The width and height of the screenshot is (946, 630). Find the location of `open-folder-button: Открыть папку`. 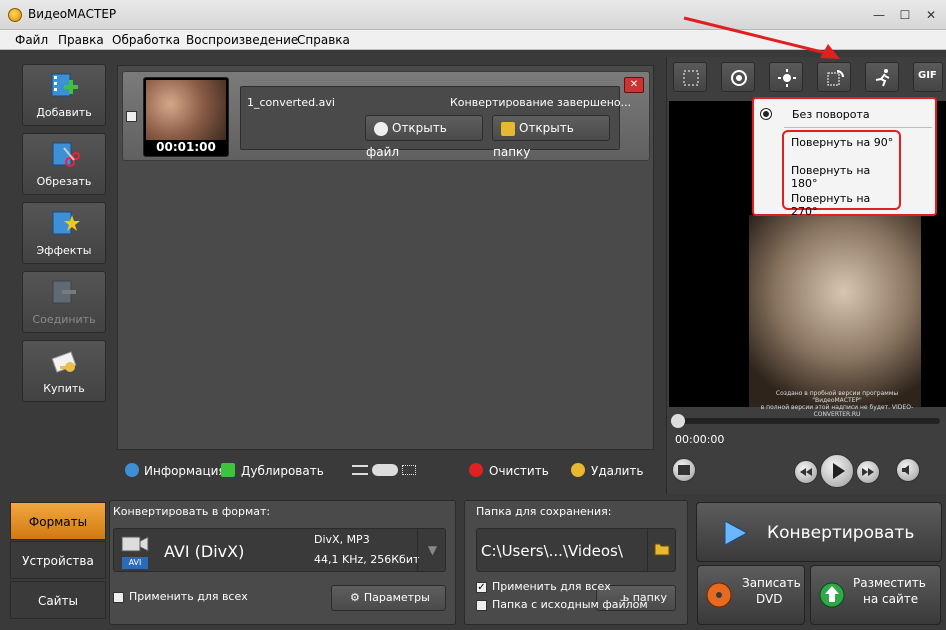

open-folder-button: Открыть папку is located at coordinates (551, 137).